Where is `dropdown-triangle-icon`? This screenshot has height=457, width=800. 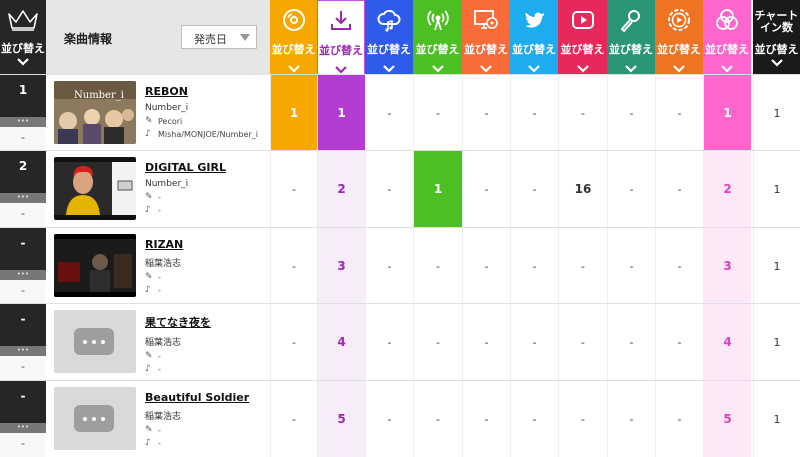 dropdown-triangle-icon is located at coordinates (245, 37).